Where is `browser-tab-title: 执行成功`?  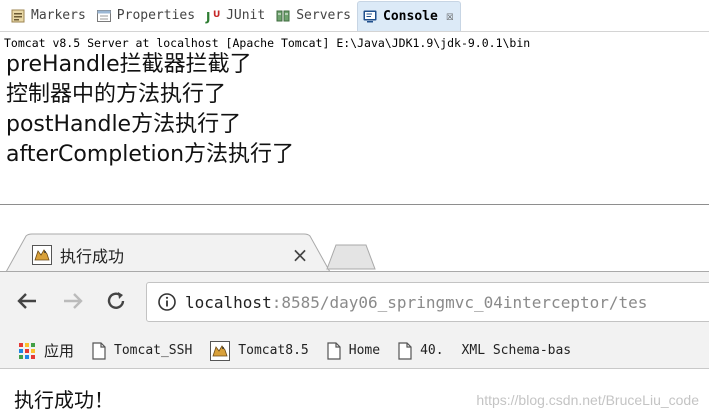
browser-tab-title: 执行成功 is located at coordinates (92, 256).